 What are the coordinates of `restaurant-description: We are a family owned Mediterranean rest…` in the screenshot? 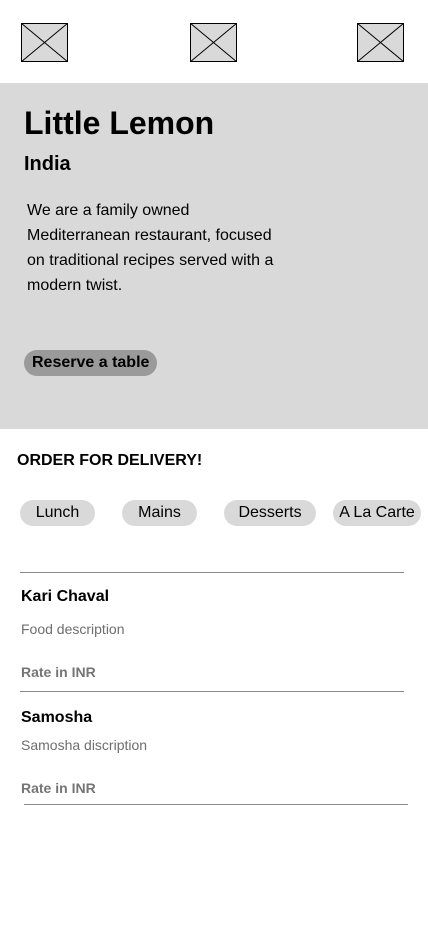 It's located at (150, 248).